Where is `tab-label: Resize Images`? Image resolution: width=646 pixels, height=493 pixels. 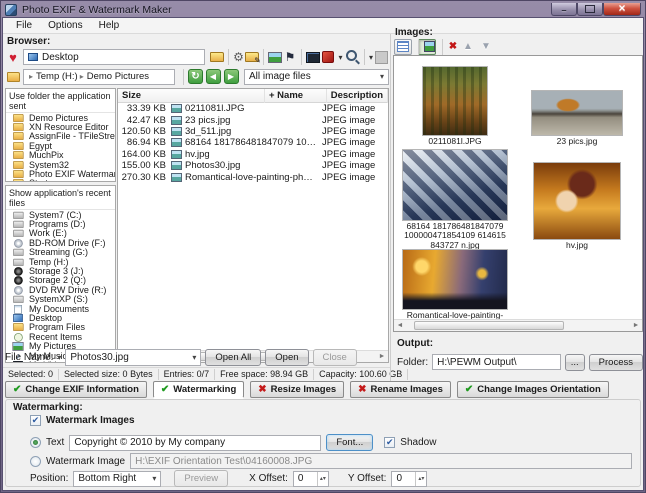
tab-label: Resize Images is located at coordinates (303, 389).